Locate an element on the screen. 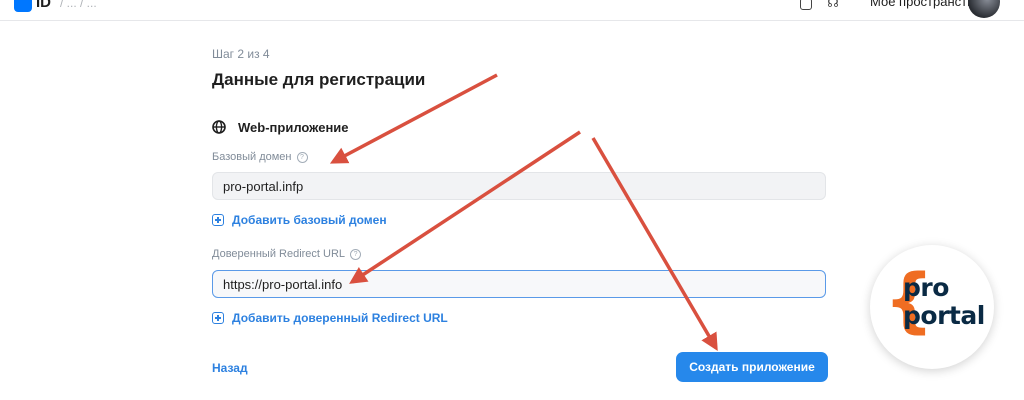  add-redirect-url-button: Добавить доверенный Redirect URL is located at coordinates (330, 318).